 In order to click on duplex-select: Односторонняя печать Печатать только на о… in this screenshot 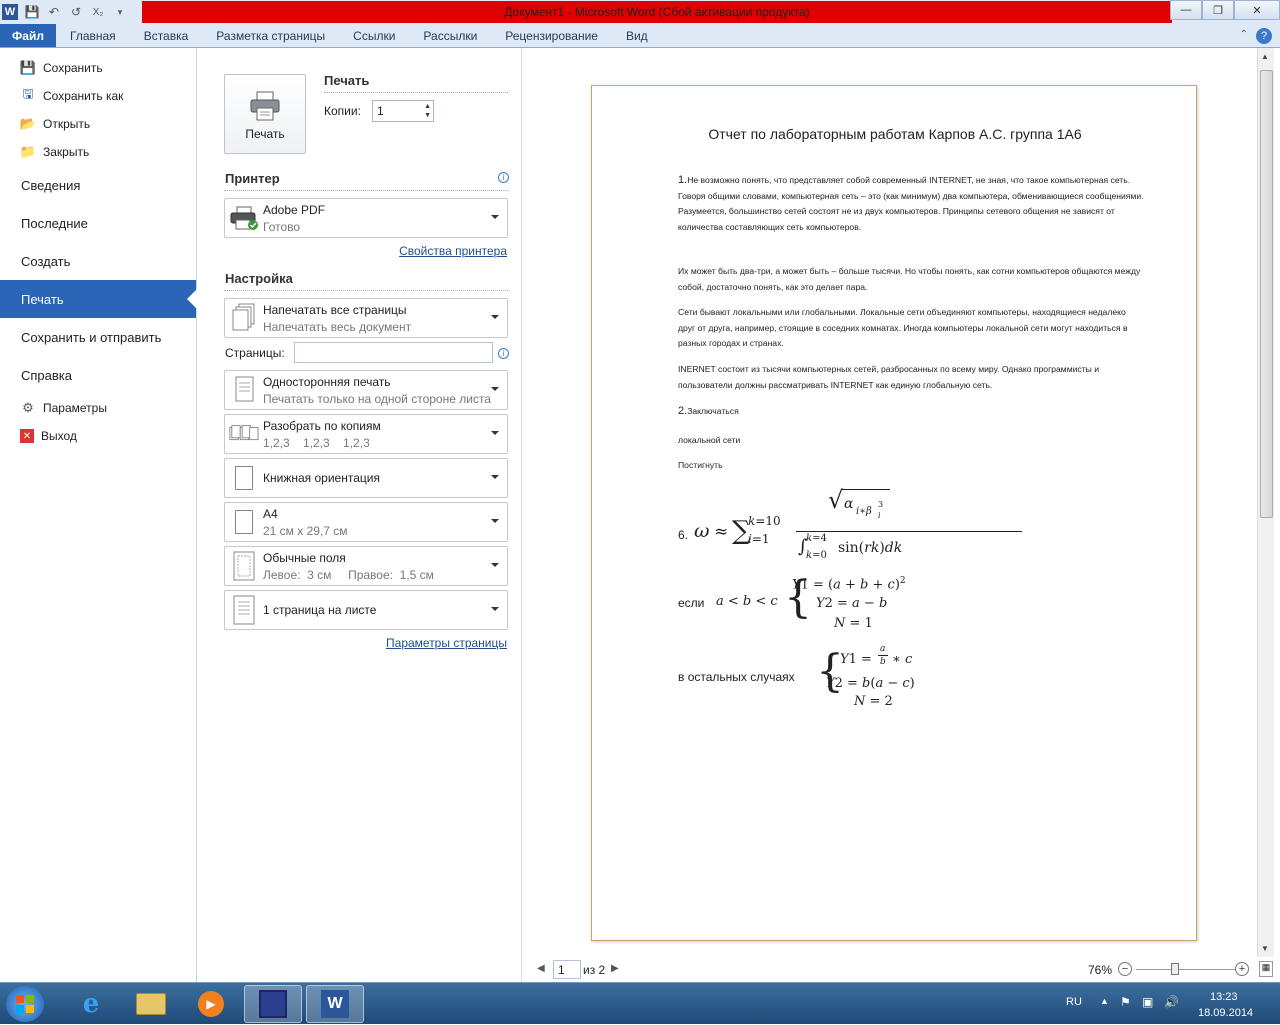, I will do `click(366, 390)`.